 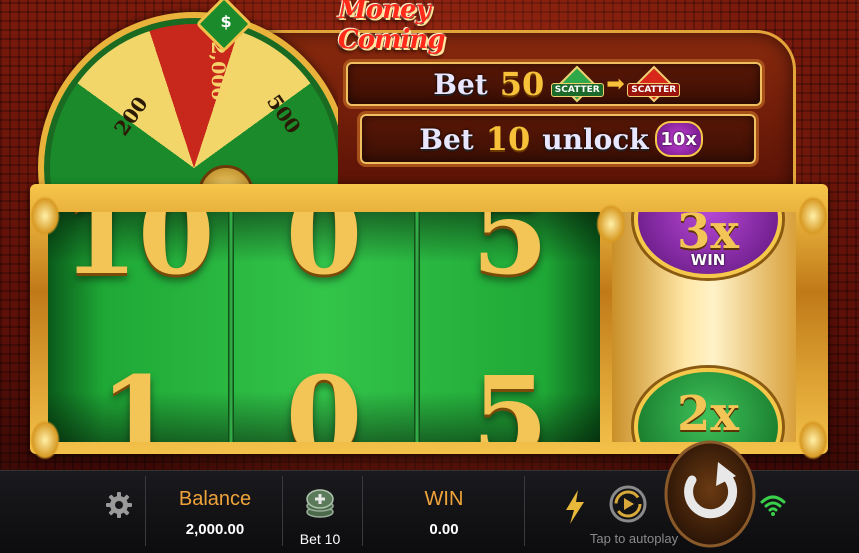 What do you see at coordinates (707, 414) in the screenshot?
I see `coin-multiplier: 2x` at bounding box center [707, 414].